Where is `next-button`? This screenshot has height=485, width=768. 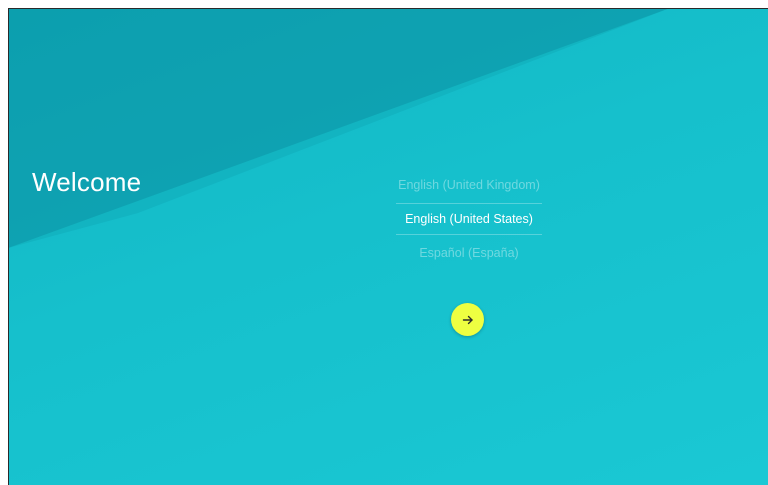 next-button is located at coordinates (467, 319).